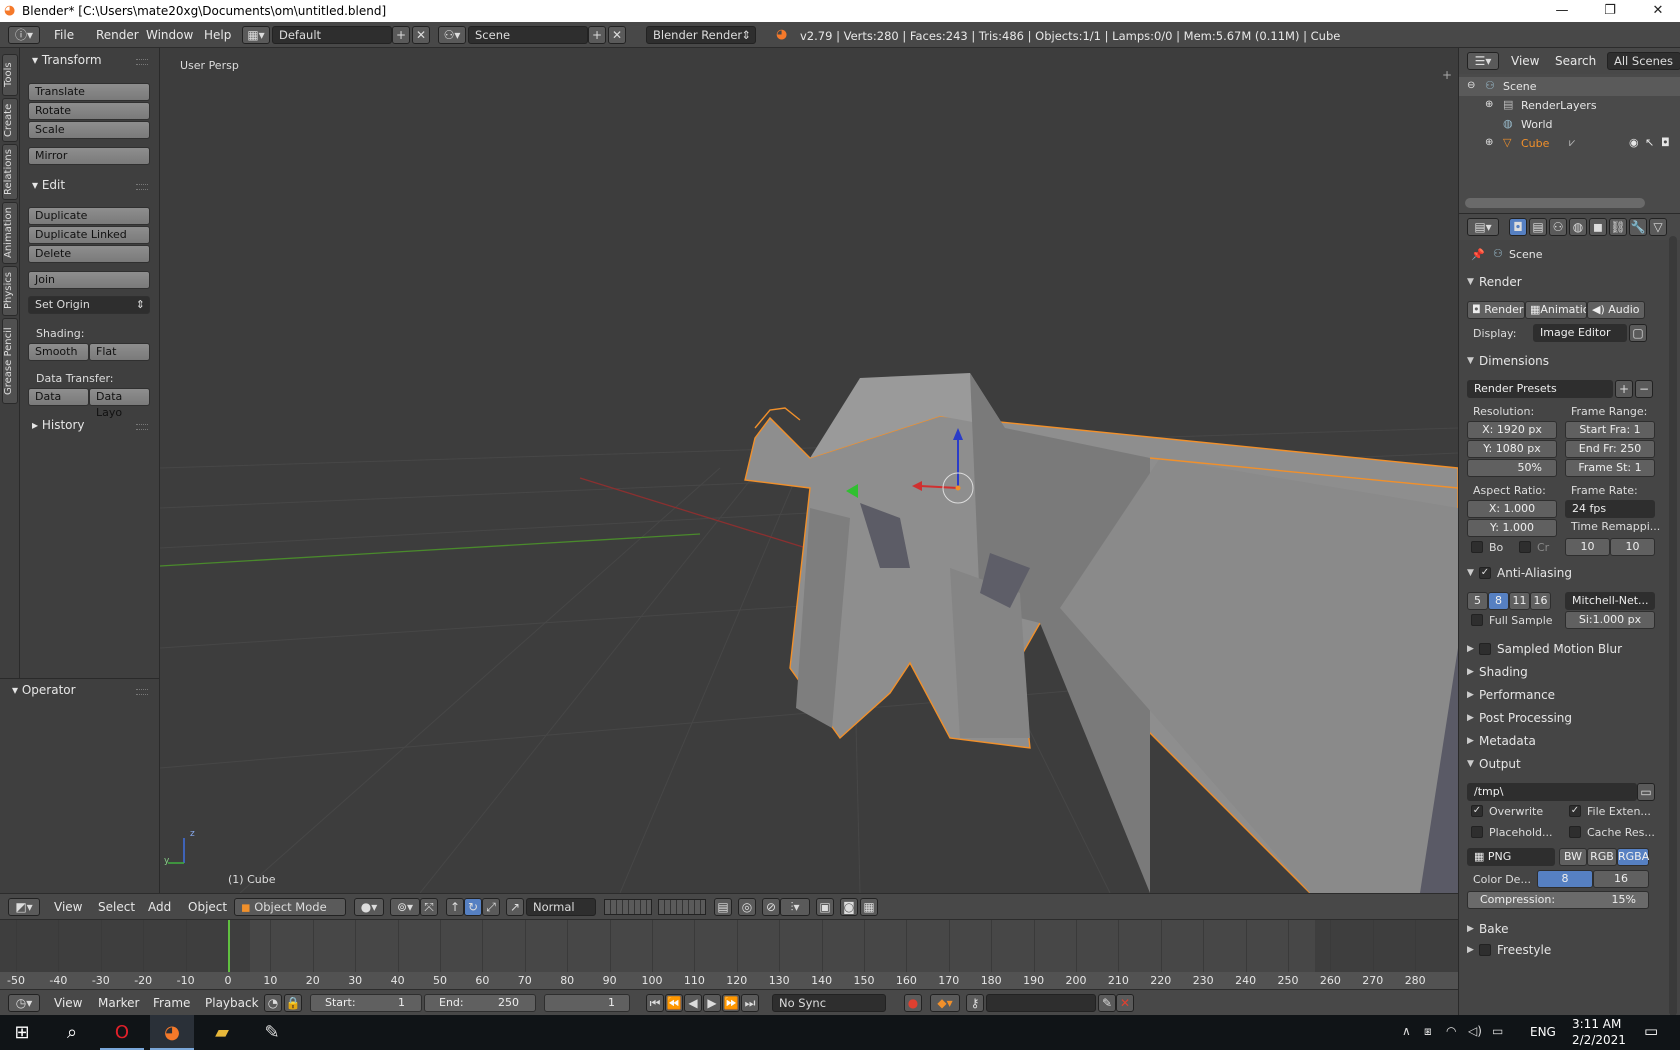 The width and height of the screenshot is (1680, 1050). I want to click on record-icon: ●, so click(913, 1003).